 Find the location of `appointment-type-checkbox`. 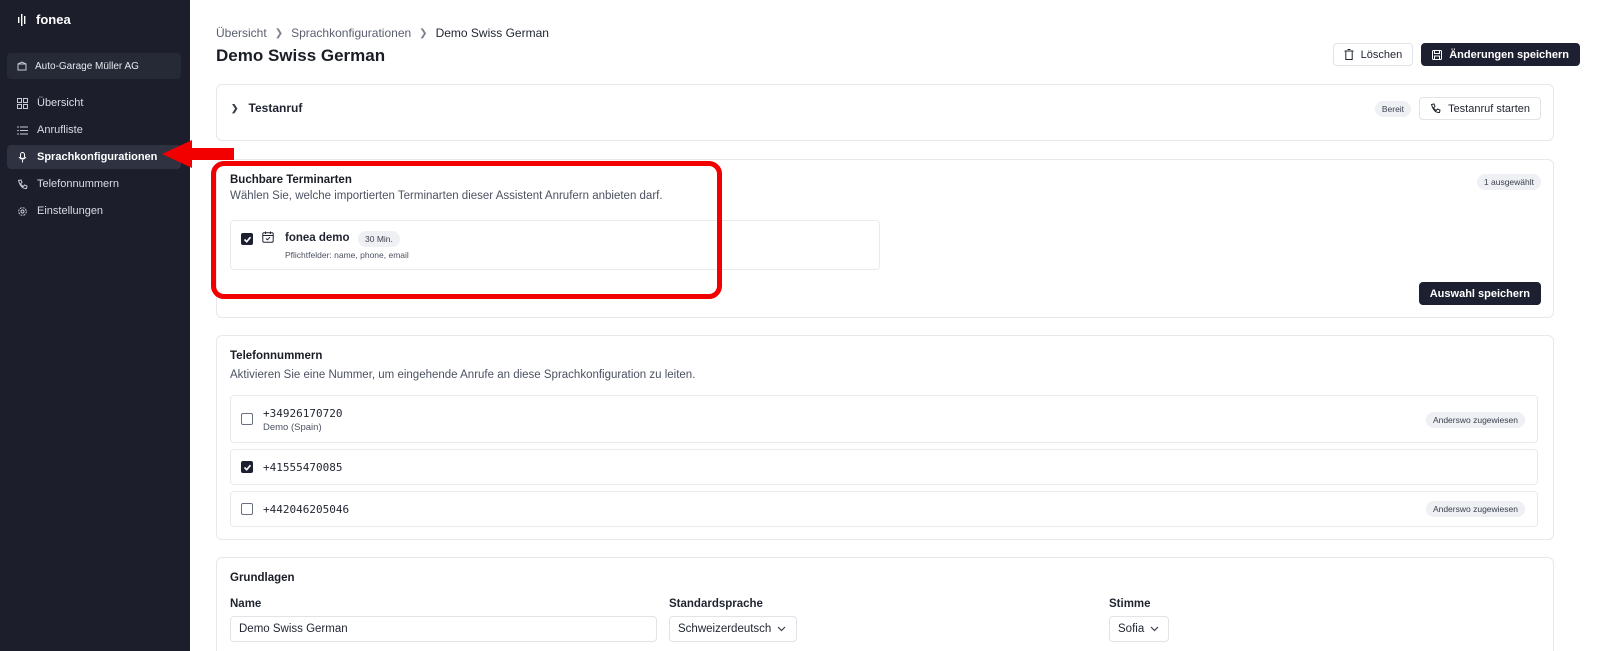

appointment-type-checkbox is located at coordinates (247, 239).